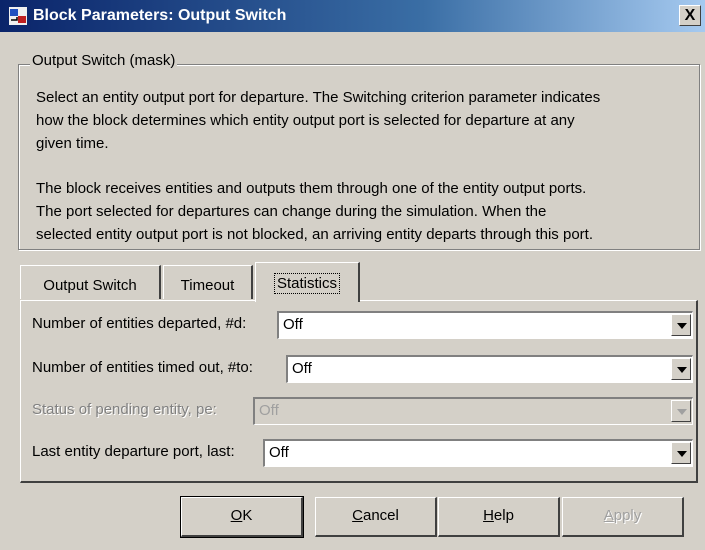 The width and height of the screenshot is (705, 550). Describe the element at coordinates (499, 517) in the screenshot. I see `help-button: Help` at that location.